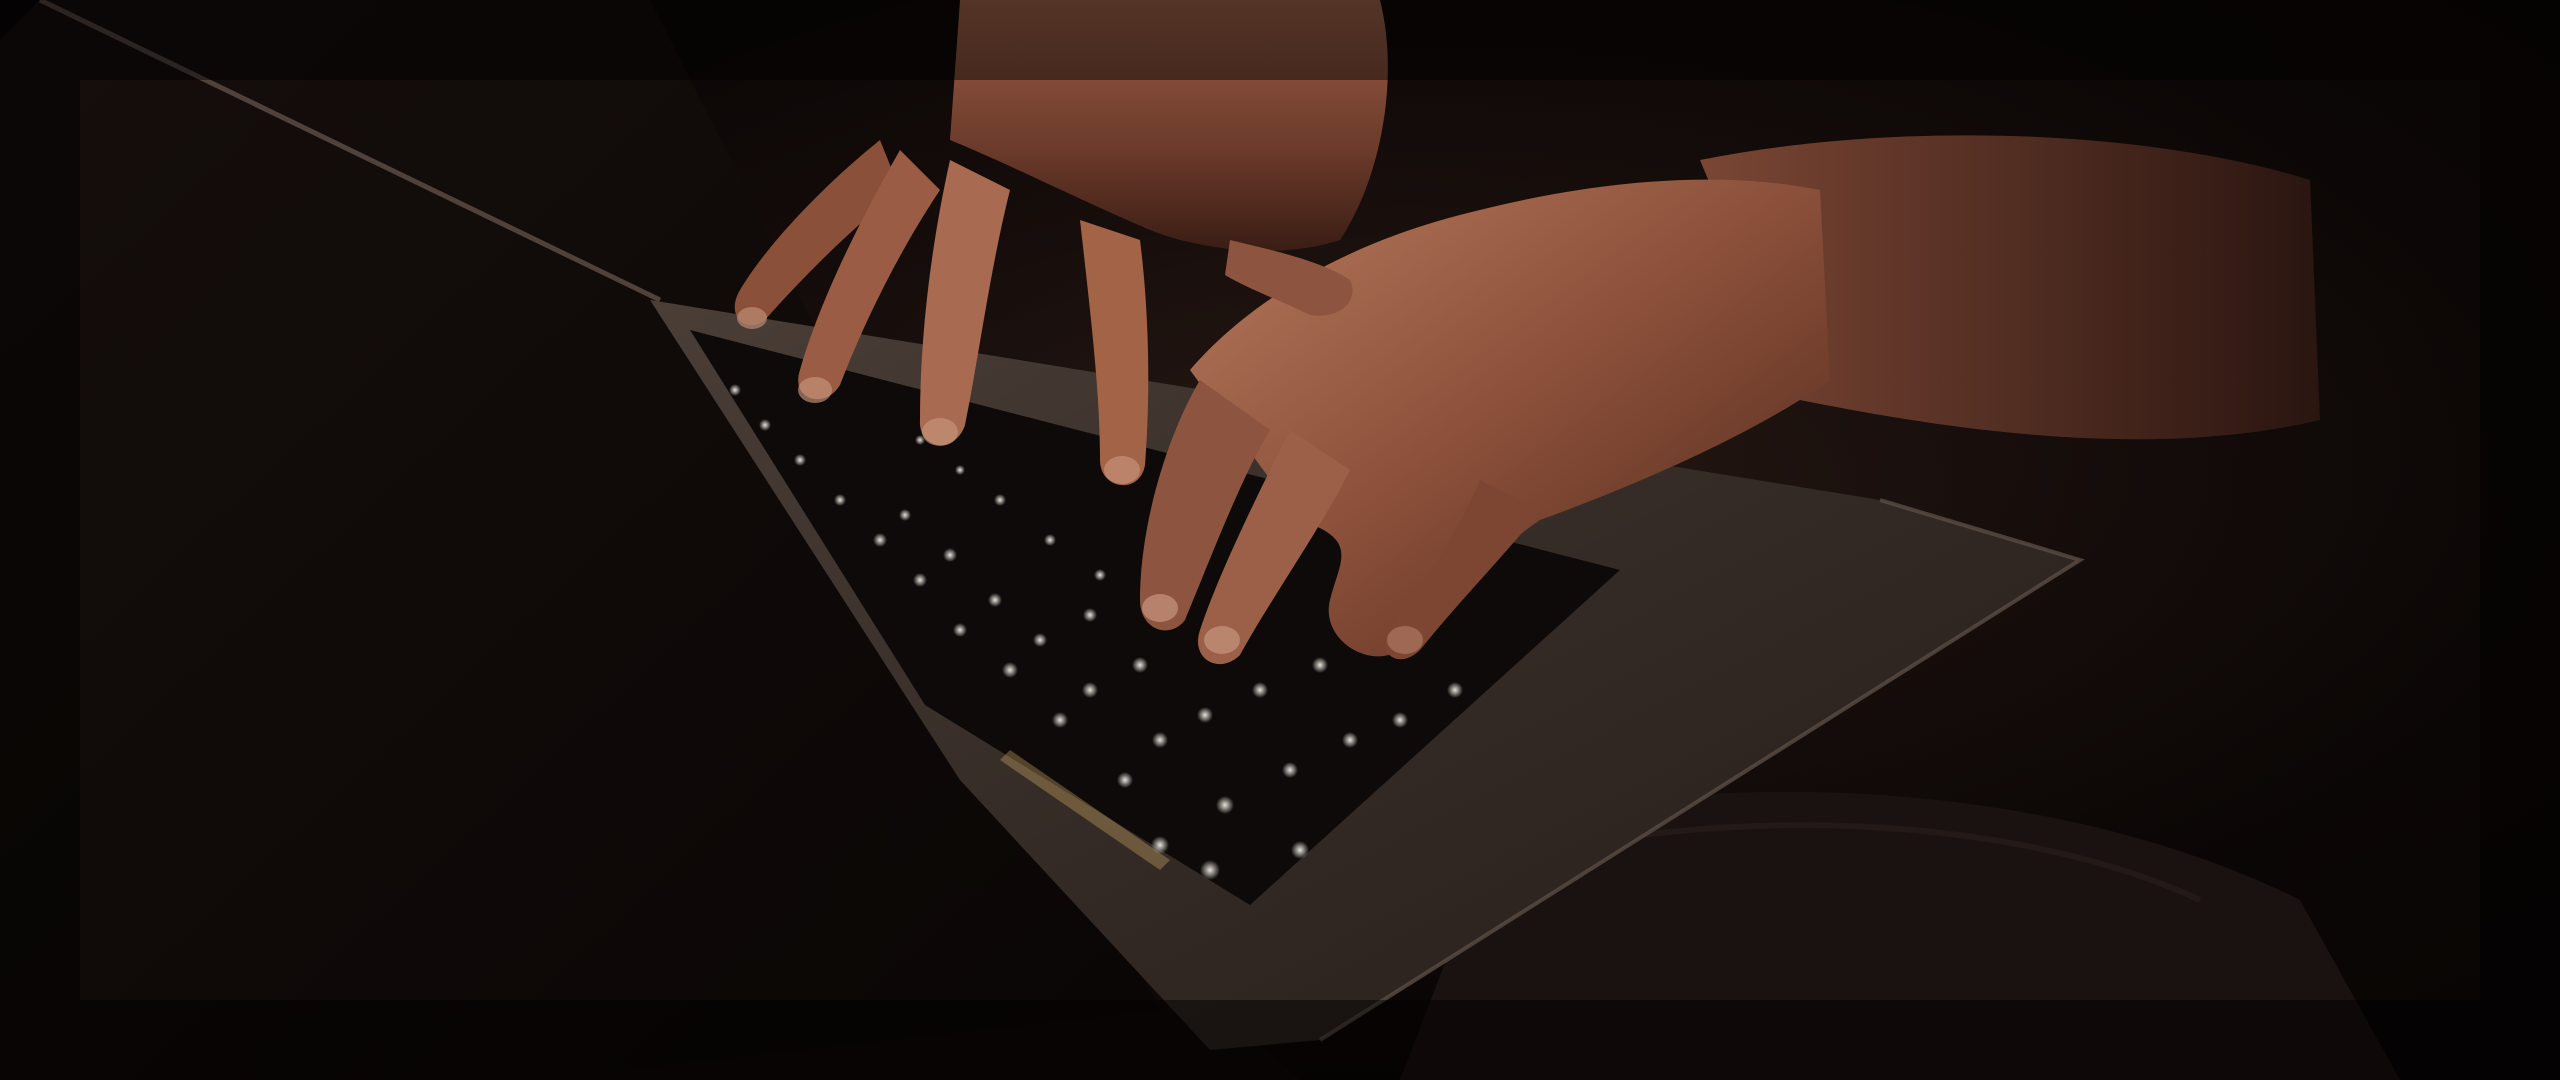 The height and width of the screenshot is (1080, 2560). Describe the element at coordinates (1040, 640) in the screenshot. I see `key-r` at that location.